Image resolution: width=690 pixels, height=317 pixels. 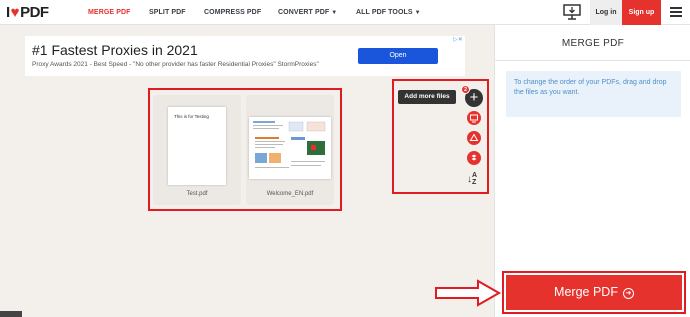 What do you see at coordinates (592, 60) in the screenshot?
I see `sidebar-divider` at bounding box center [592, 60].